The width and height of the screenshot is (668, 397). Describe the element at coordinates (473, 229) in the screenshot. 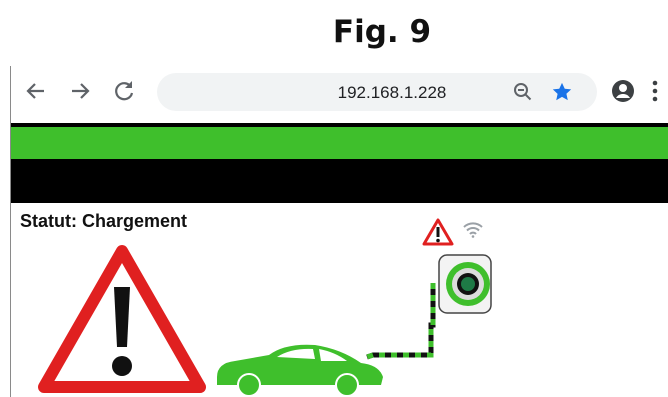

I see `wifi-icon` at that location.